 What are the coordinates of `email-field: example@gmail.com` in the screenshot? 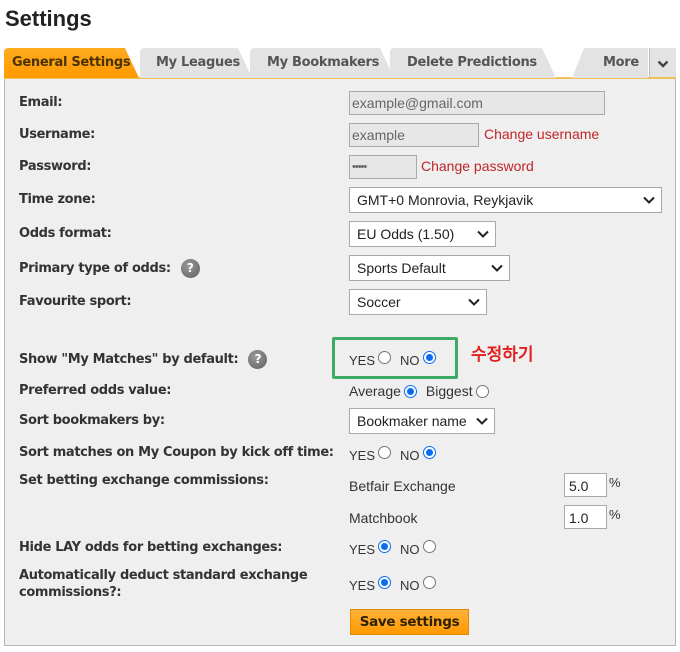 It's located at (477, 103).